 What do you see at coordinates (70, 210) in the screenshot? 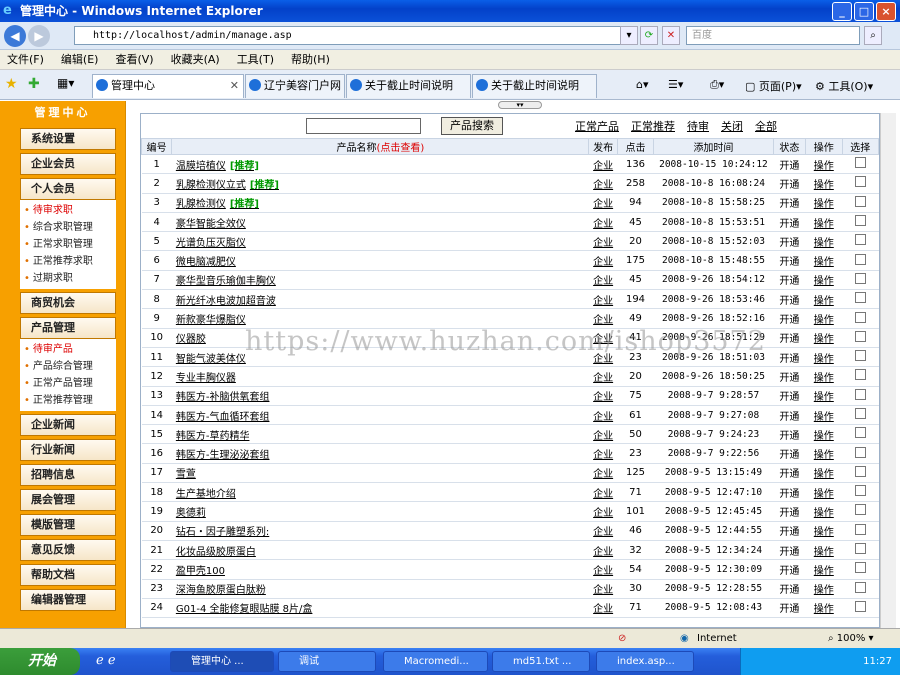
I see `sidebar-subitem: 待审求职` at bounding box center [70, 210].